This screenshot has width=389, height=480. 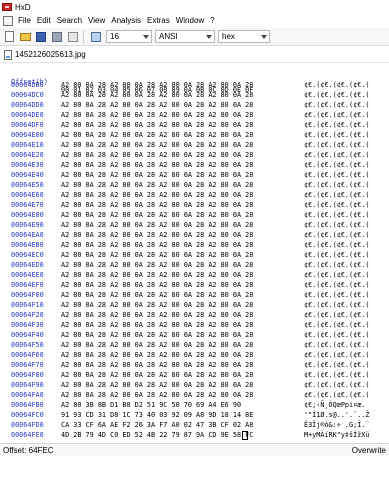 What do you see at coordinates (190, 21) in the screenshot?
I see `menu-window: Window` at bounding box center [190, 21].